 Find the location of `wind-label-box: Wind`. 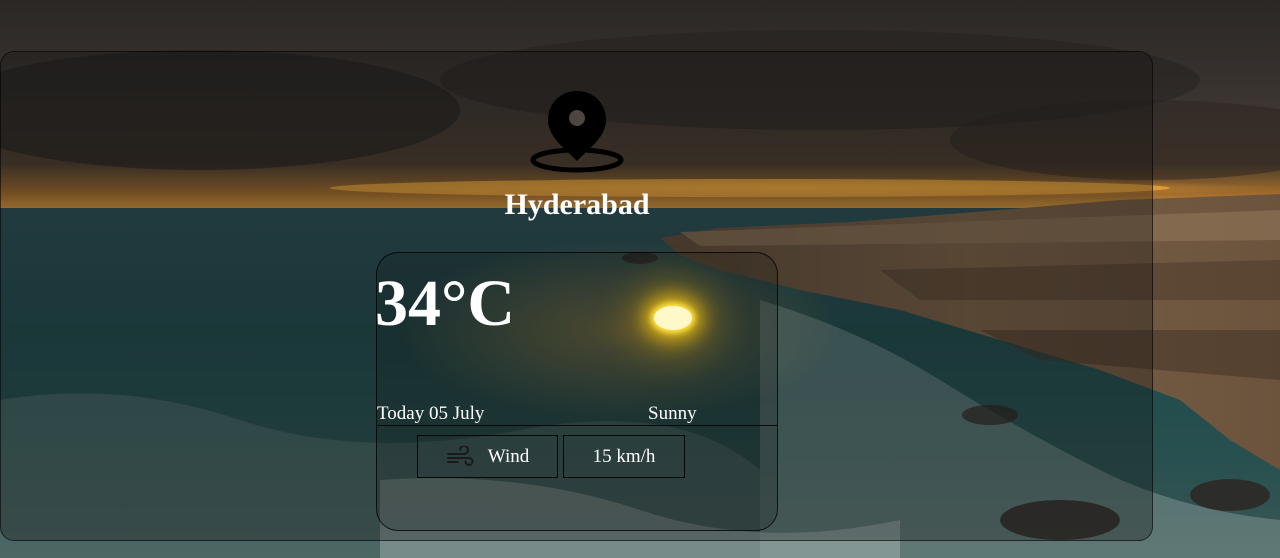

wind-label-box: Wind is located at coordinates (487, 456).